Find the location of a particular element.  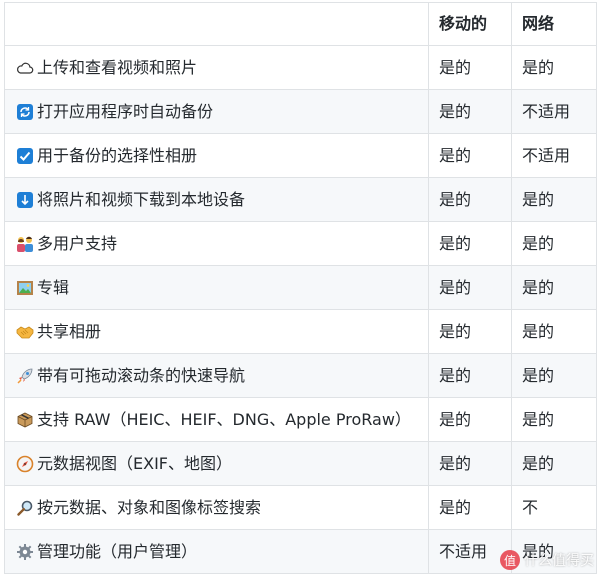

feature-cell: 元数据视图（EXIF、地图） is located at coordinates (216, 463).